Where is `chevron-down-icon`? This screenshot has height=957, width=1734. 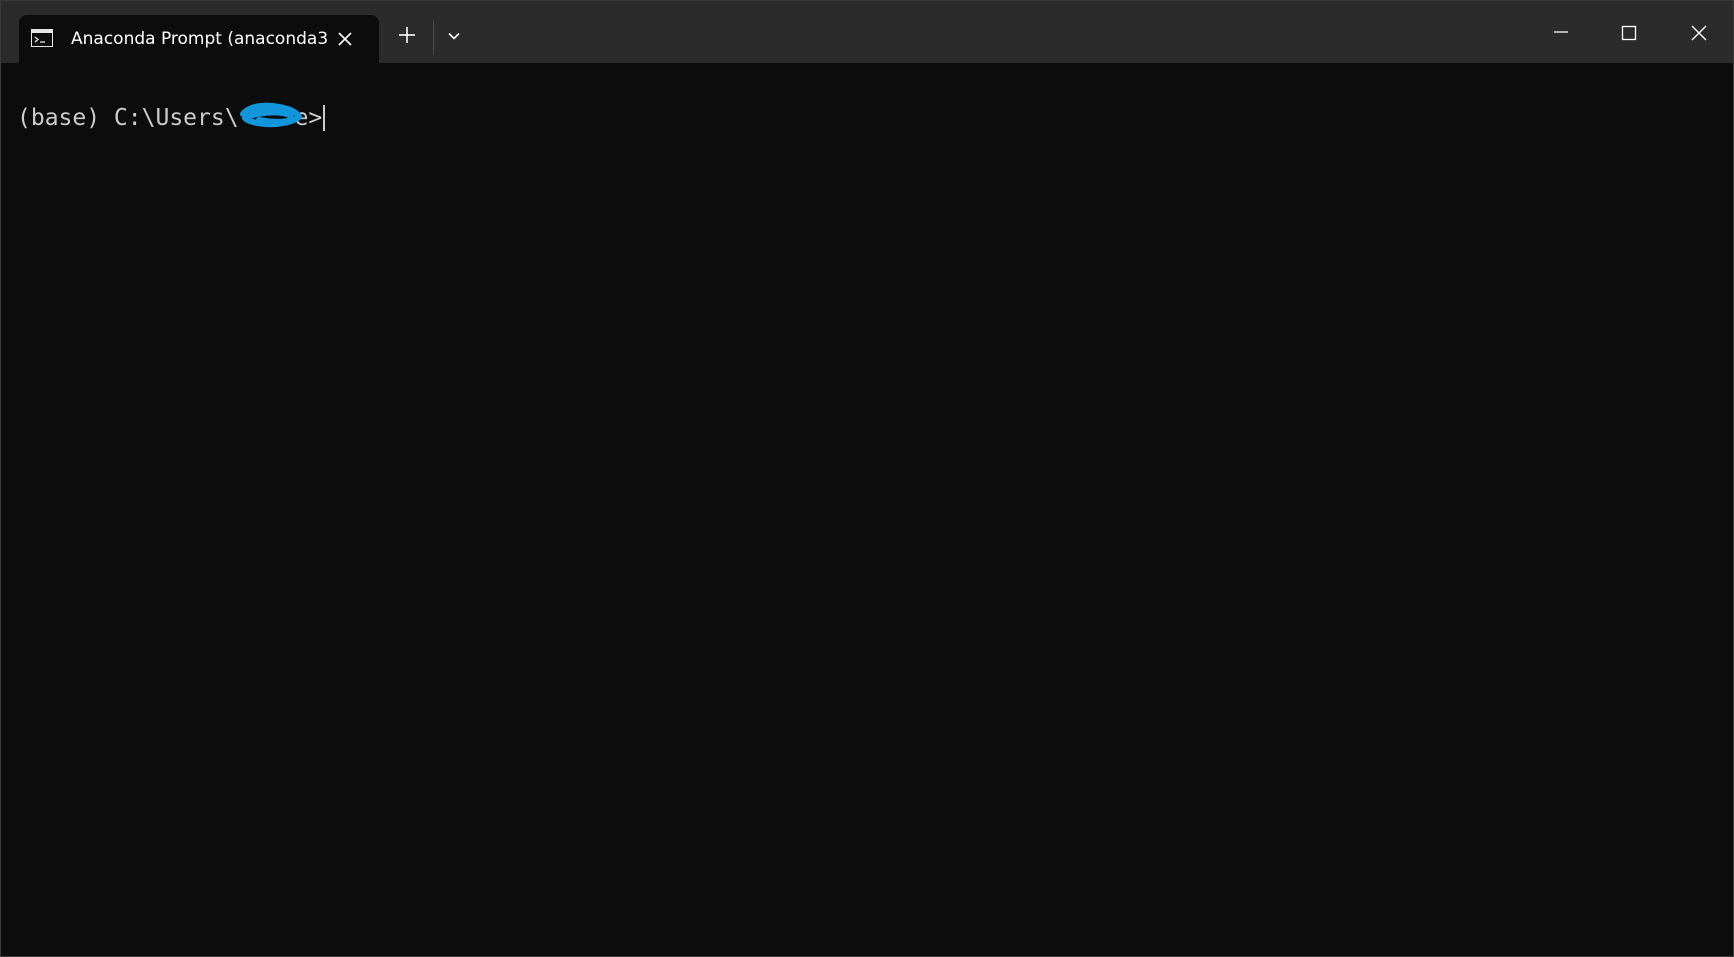 chevron-down-icon is located at coordinates (454, 36).